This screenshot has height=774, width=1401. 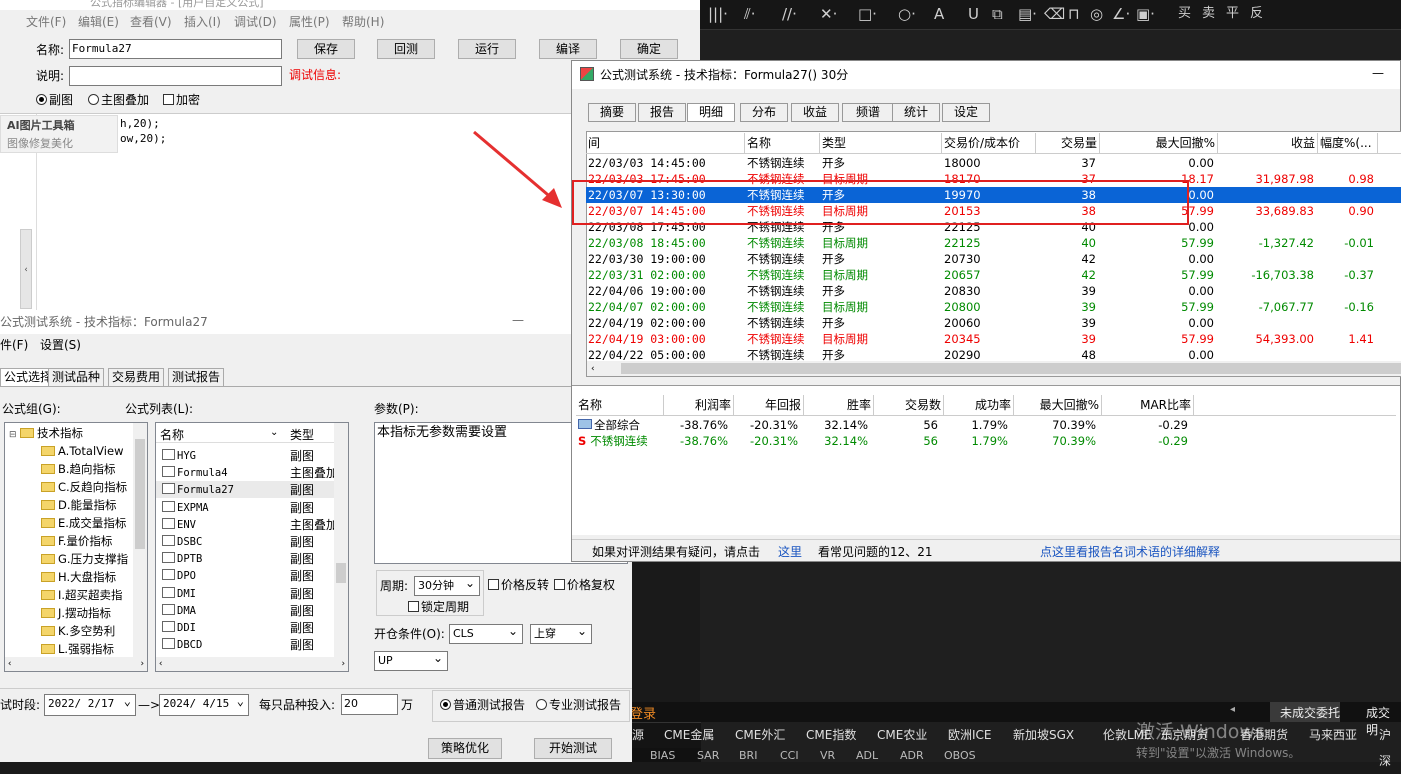 What do you see at coordinates (175, 49) in the screenshot?
I see `name-input: Formula27` at bounding box center [175, 49].